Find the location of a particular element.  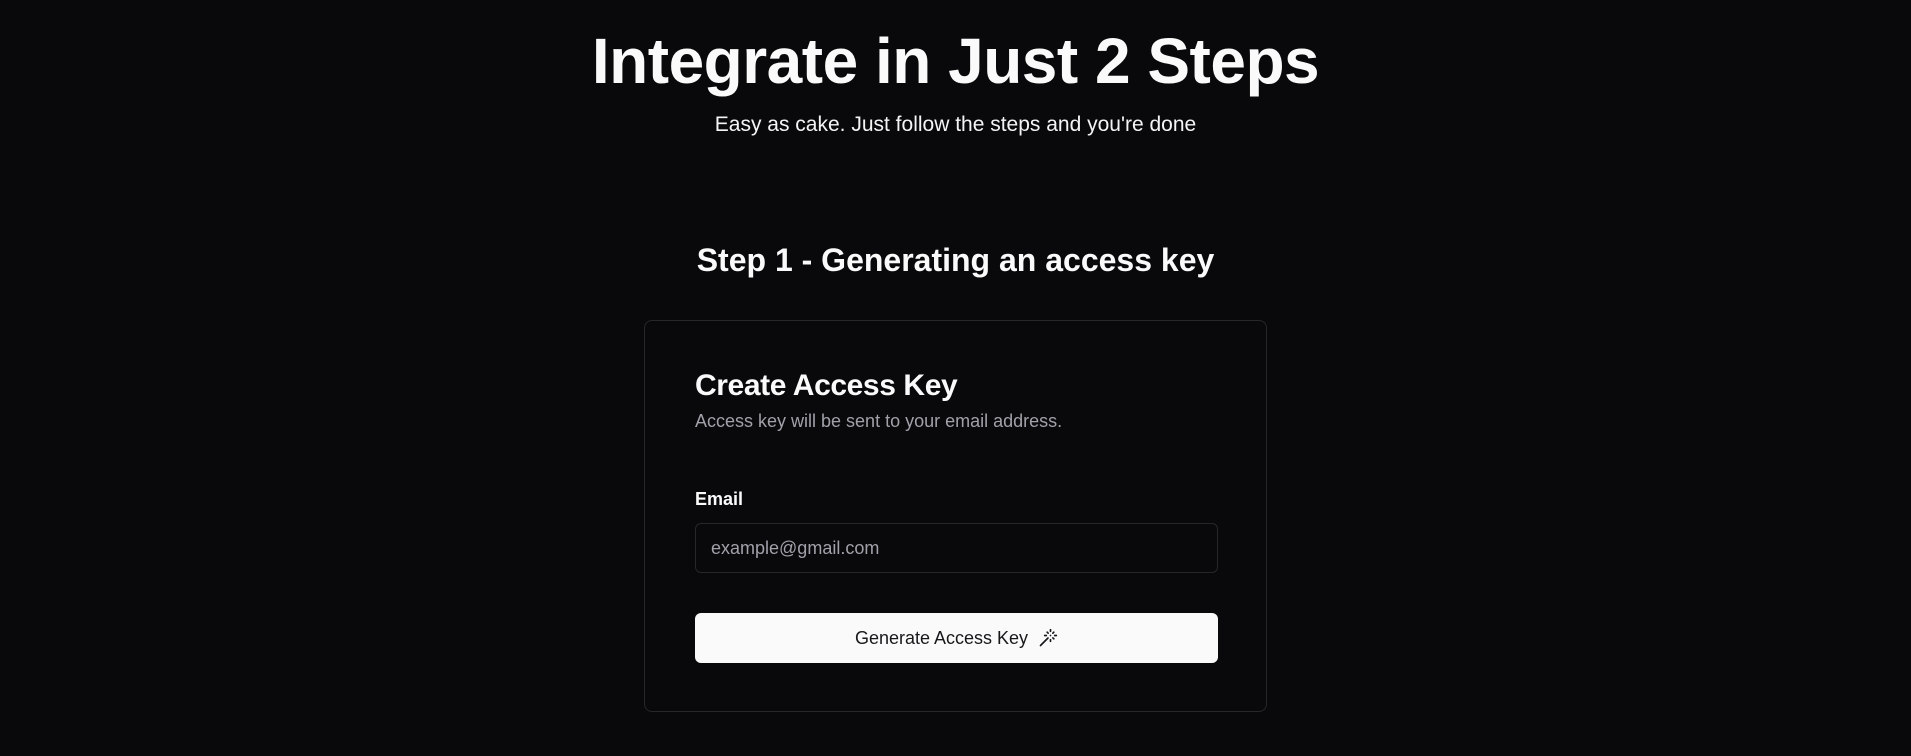

generate-access-key-button: Generate Access Key is located at coordinates (956, 638).